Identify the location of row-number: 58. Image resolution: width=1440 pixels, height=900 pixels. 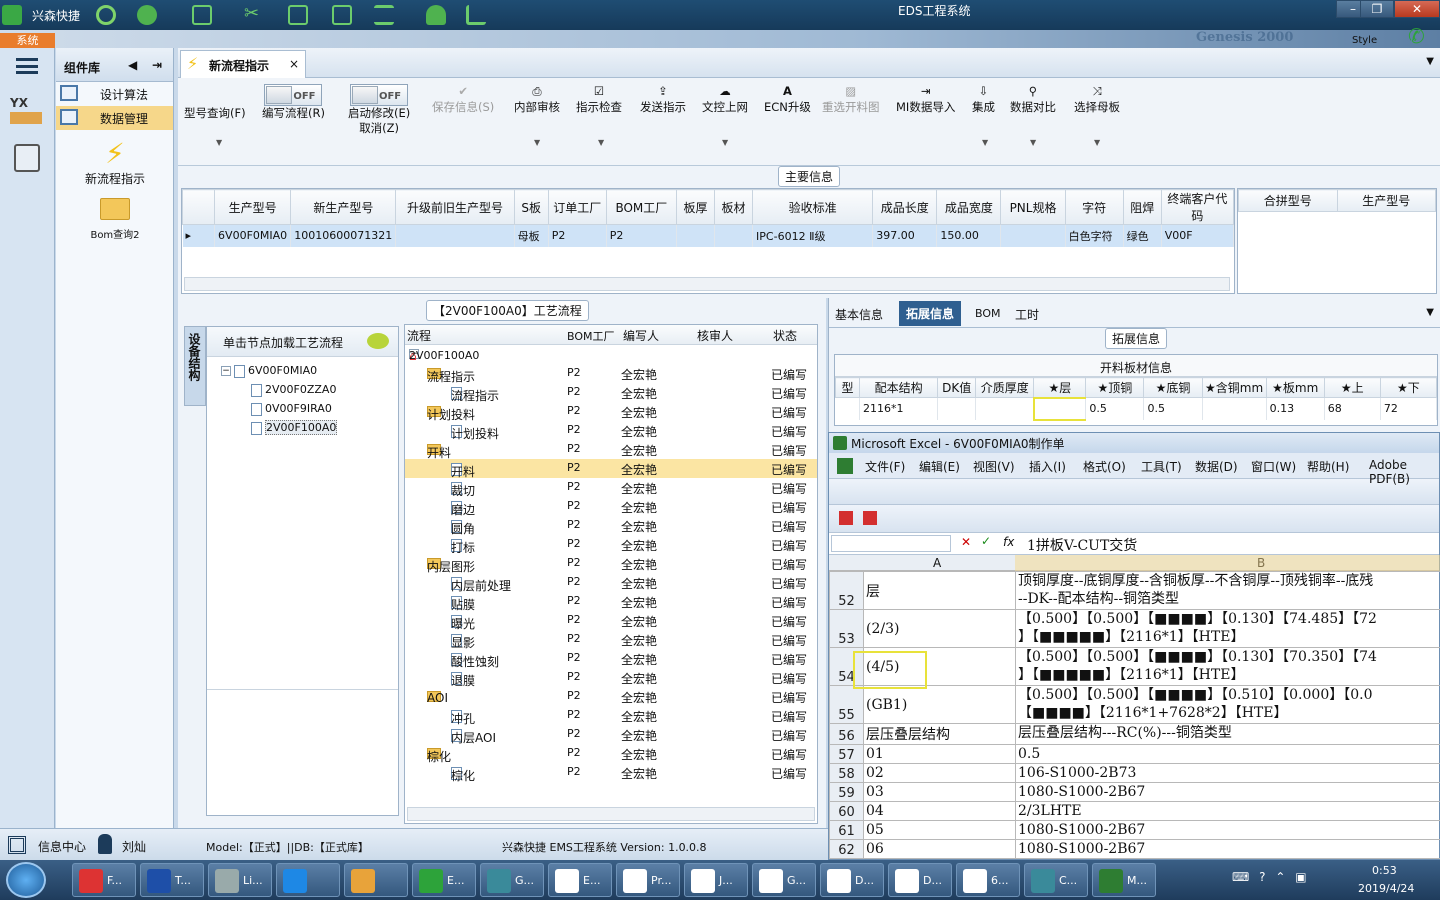
(846, 773).